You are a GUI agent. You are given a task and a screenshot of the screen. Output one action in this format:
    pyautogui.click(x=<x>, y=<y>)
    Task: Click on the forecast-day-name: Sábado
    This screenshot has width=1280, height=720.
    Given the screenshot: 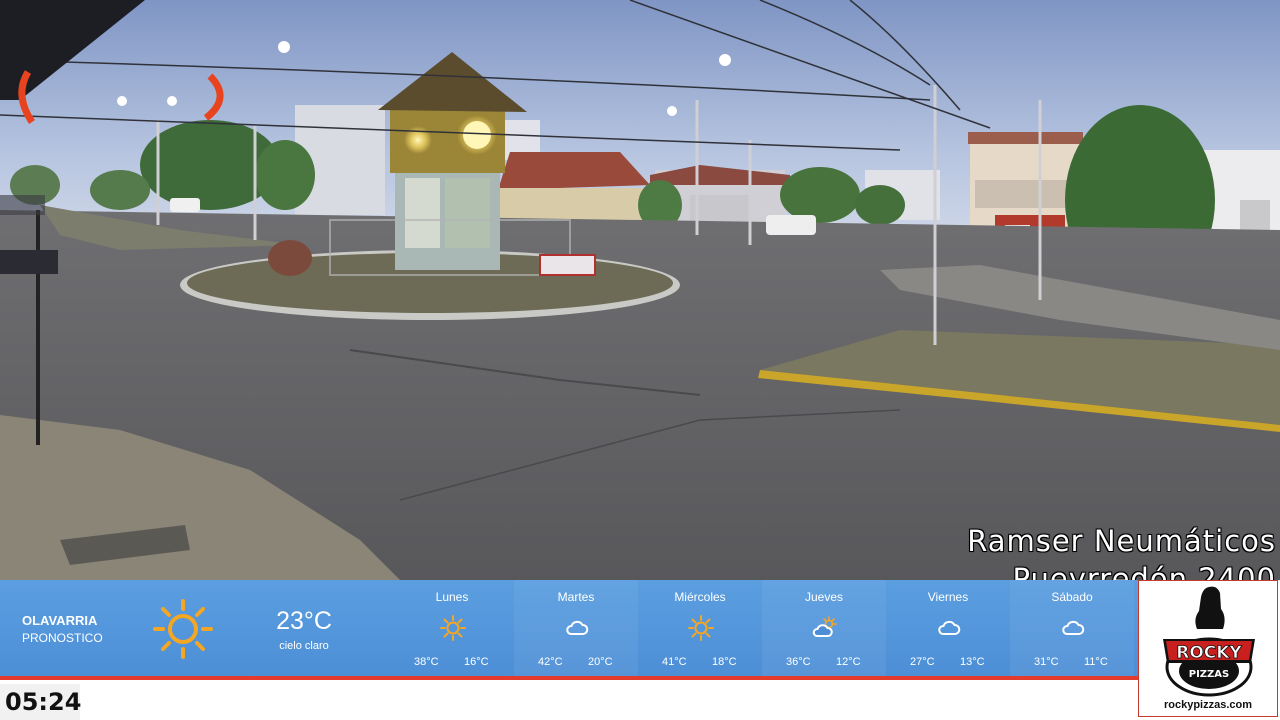 What is the action you would take?
    pyautogui.click(x=1072, y=597)
    